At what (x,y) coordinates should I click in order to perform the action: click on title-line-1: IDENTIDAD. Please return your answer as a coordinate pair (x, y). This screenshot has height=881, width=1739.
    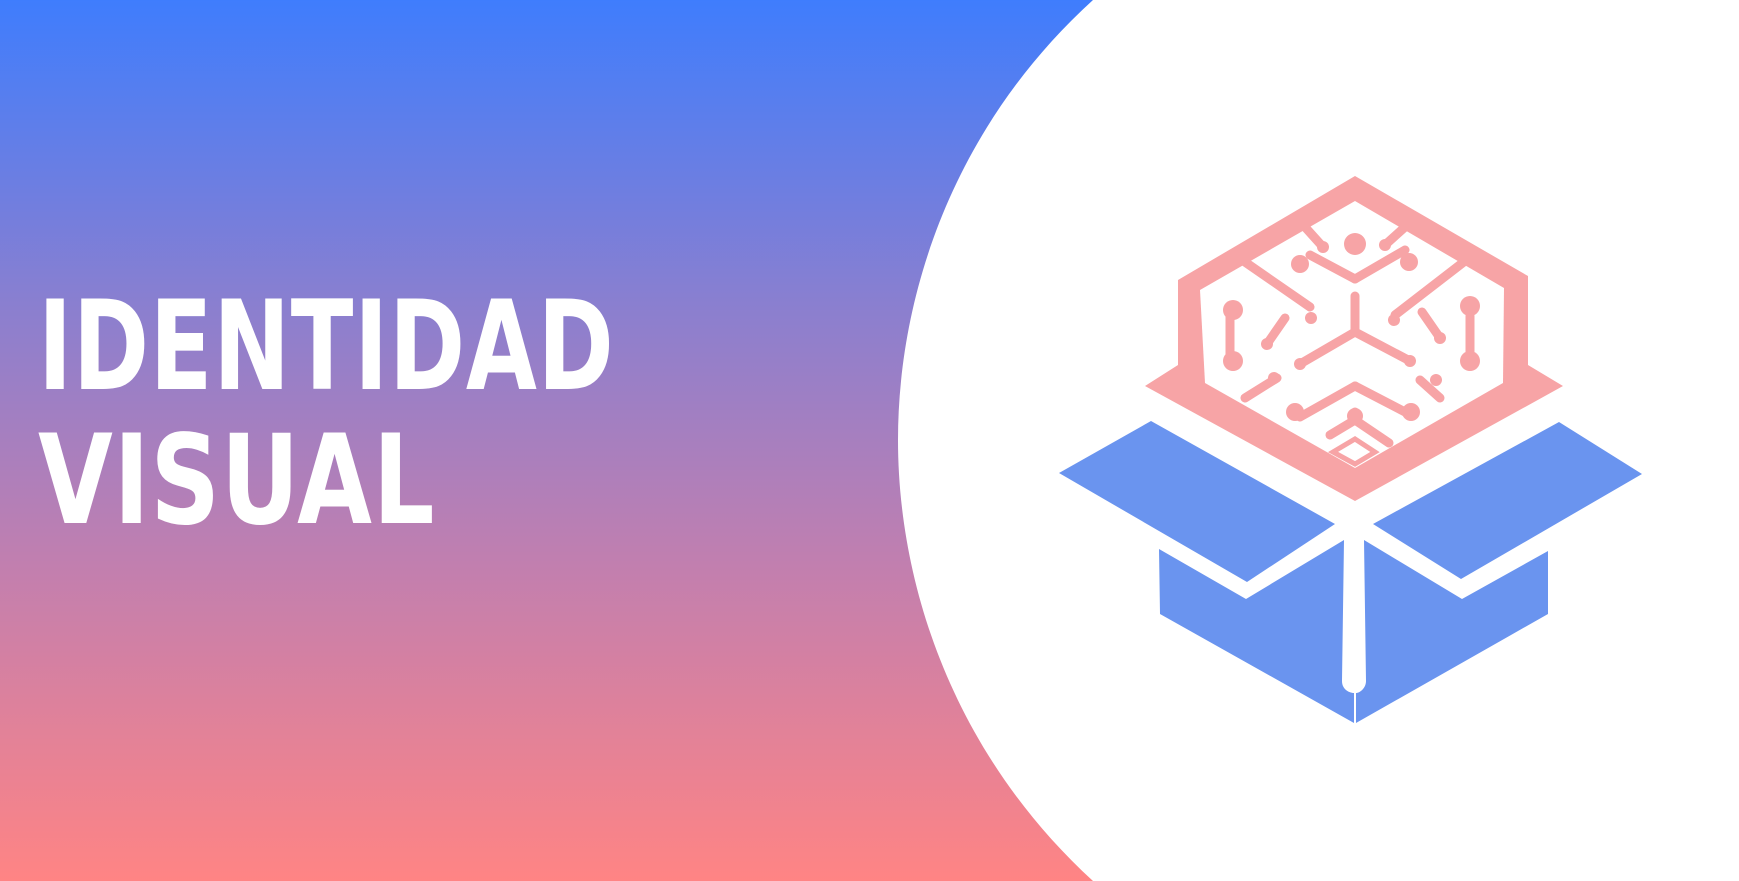
    Looking at the image, I should click on (326, 347).